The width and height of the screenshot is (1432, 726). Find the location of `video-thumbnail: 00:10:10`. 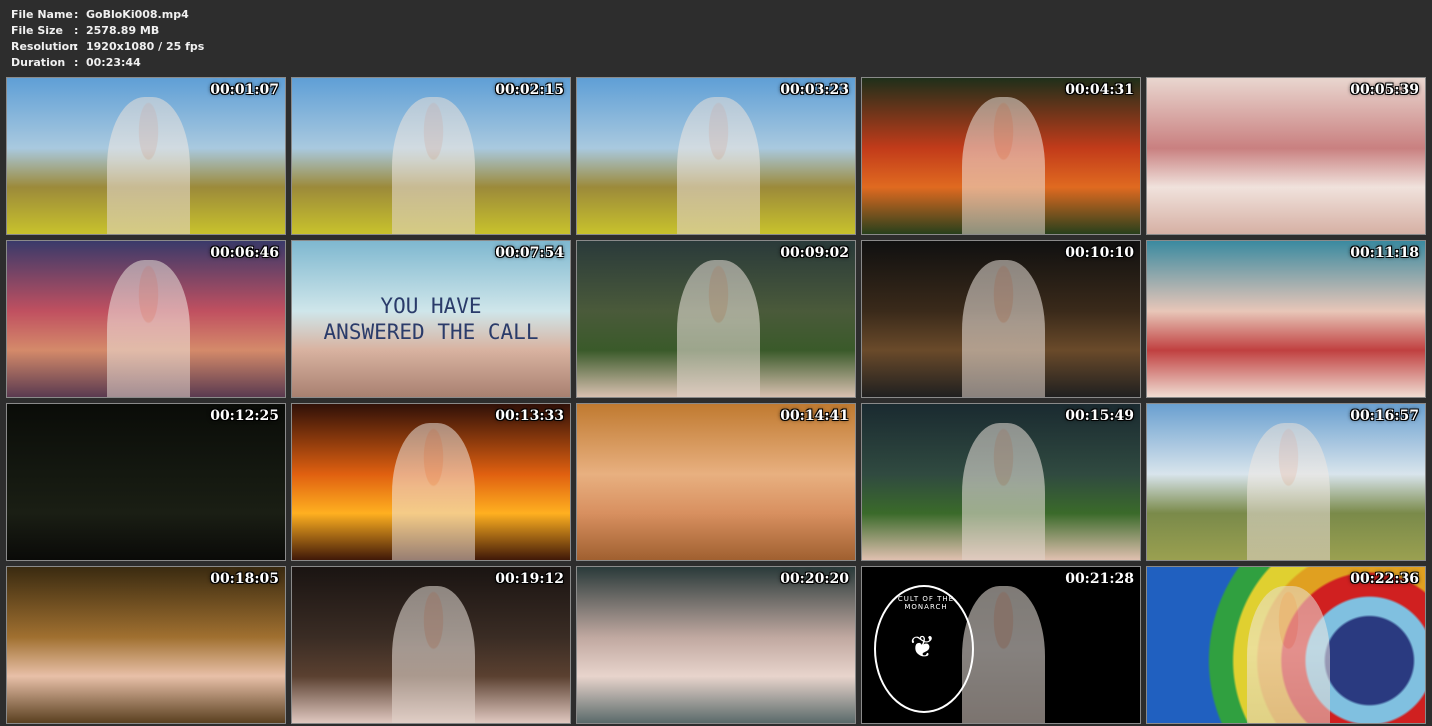

video-thumbnail: 00:10:10 is located at coordinates (1001, 319).